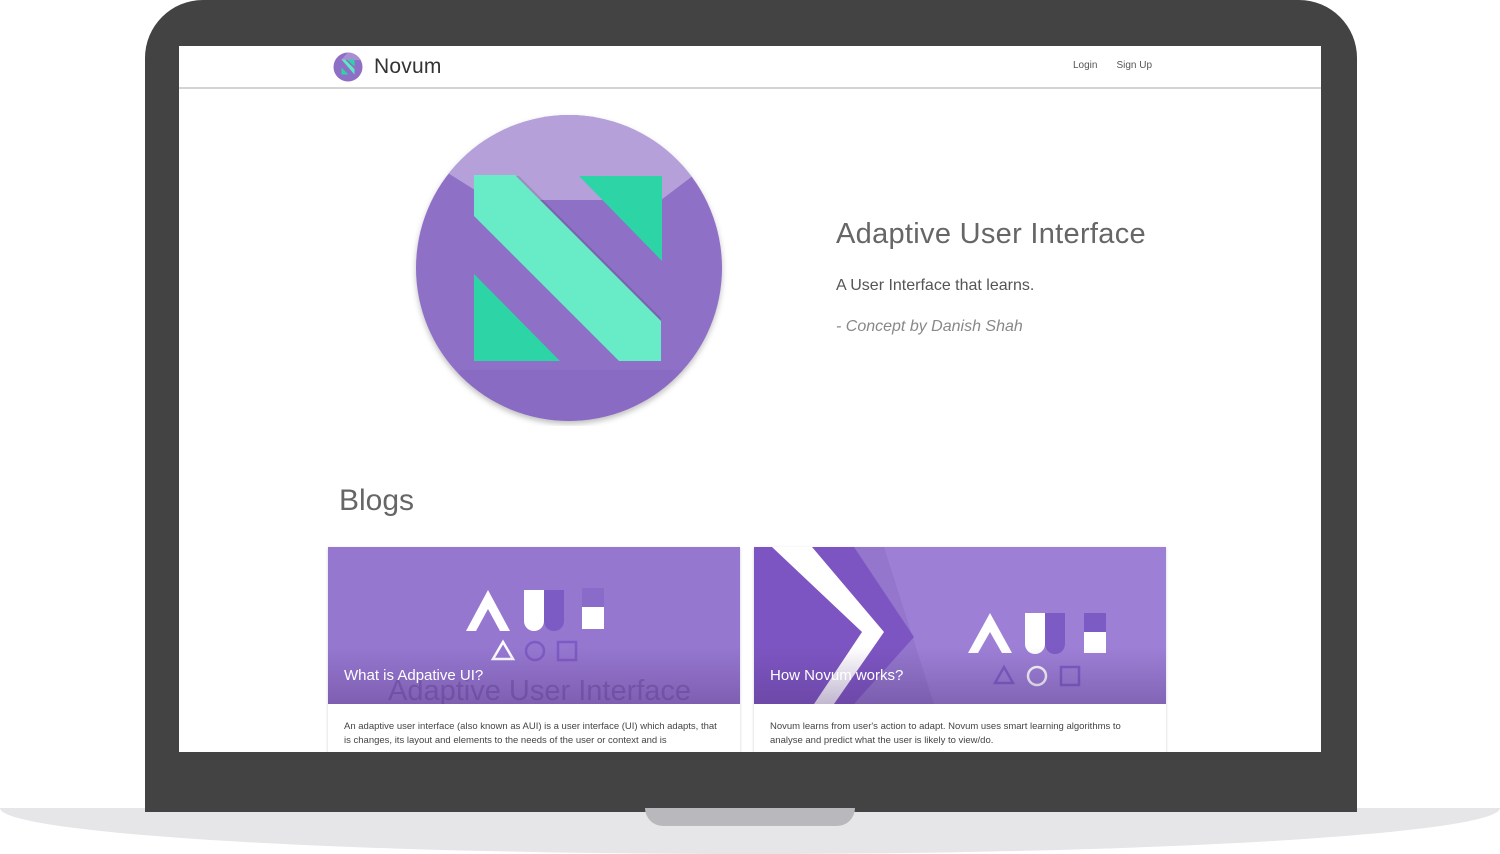  Describe the element at coordinates (1085, 65) in the screenshot. I see `login-link: Login` at that location.